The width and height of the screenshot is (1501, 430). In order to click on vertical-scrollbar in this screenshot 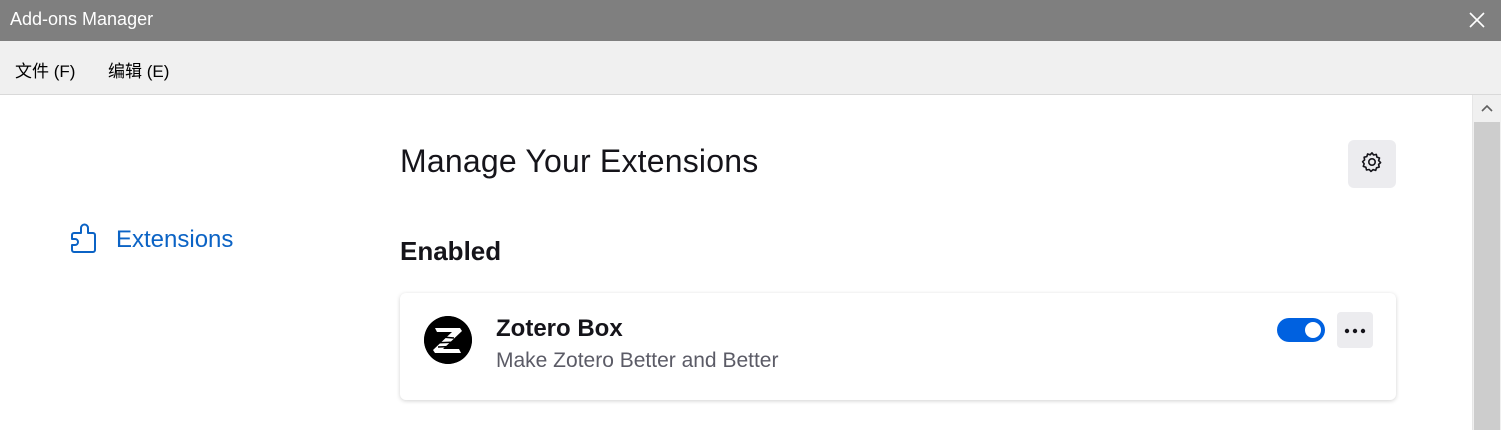, I will do `click(1486, 262)`.